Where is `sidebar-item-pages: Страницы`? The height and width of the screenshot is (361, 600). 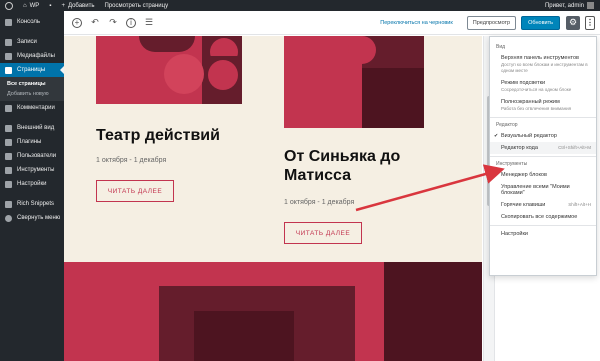 sidebar-item-pages: Страницы is located at coordinates (32, 70).